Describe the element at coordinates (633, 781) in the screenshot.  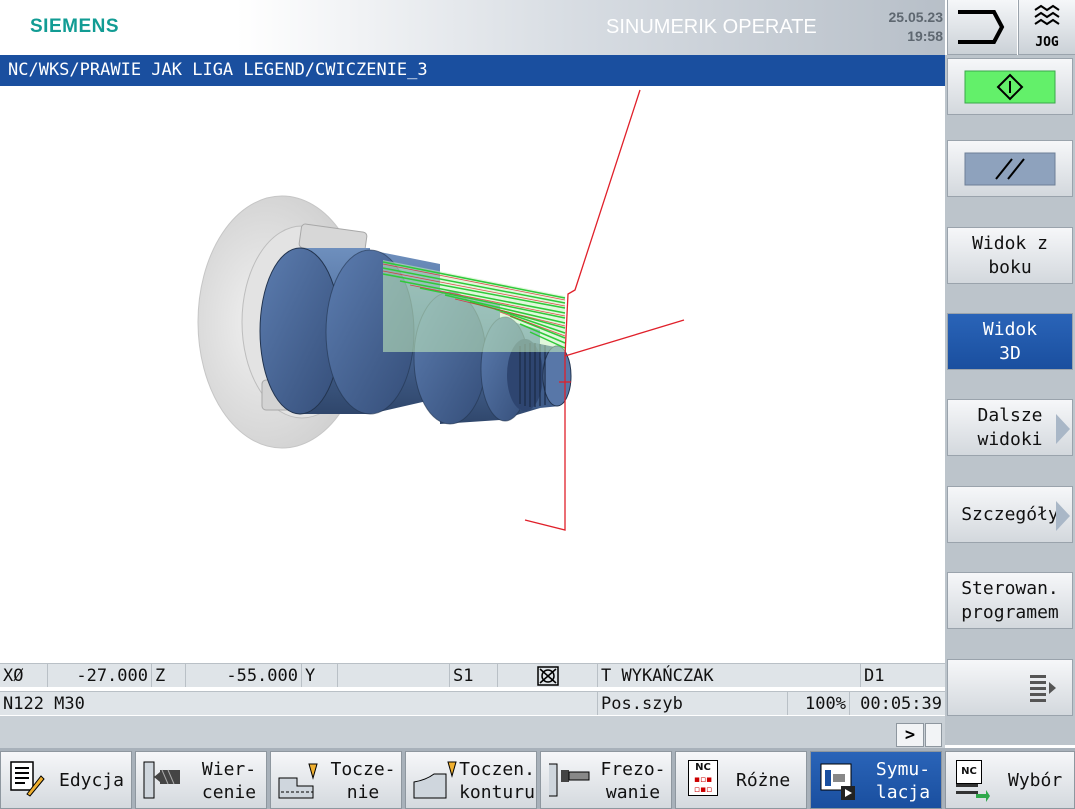
I see `tab-frezowanie-label: Frezo- wanie` at that location.